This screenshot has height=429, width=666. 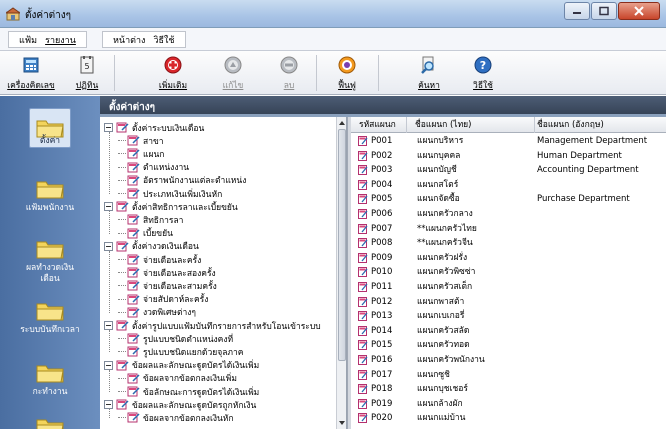 I want to click on table-row: P010 แผนกครัวพิซซ่า, so click(x=508, y=272).